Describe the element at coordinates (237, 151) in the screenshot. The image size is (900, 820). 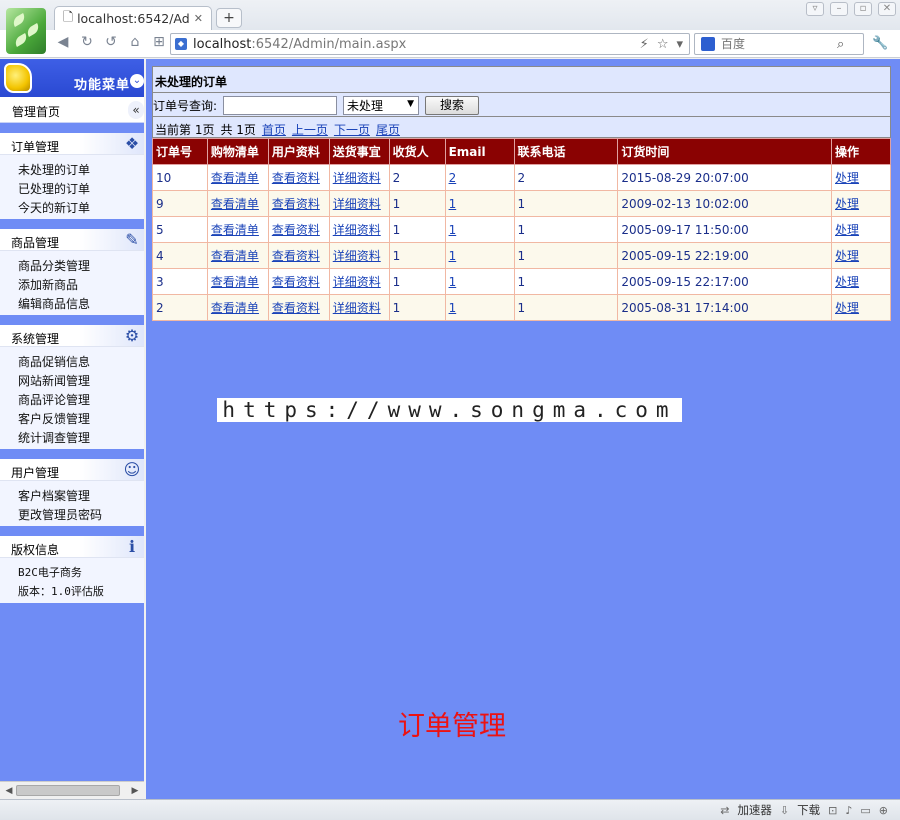
I see `column-header: 购物清单` at that location.